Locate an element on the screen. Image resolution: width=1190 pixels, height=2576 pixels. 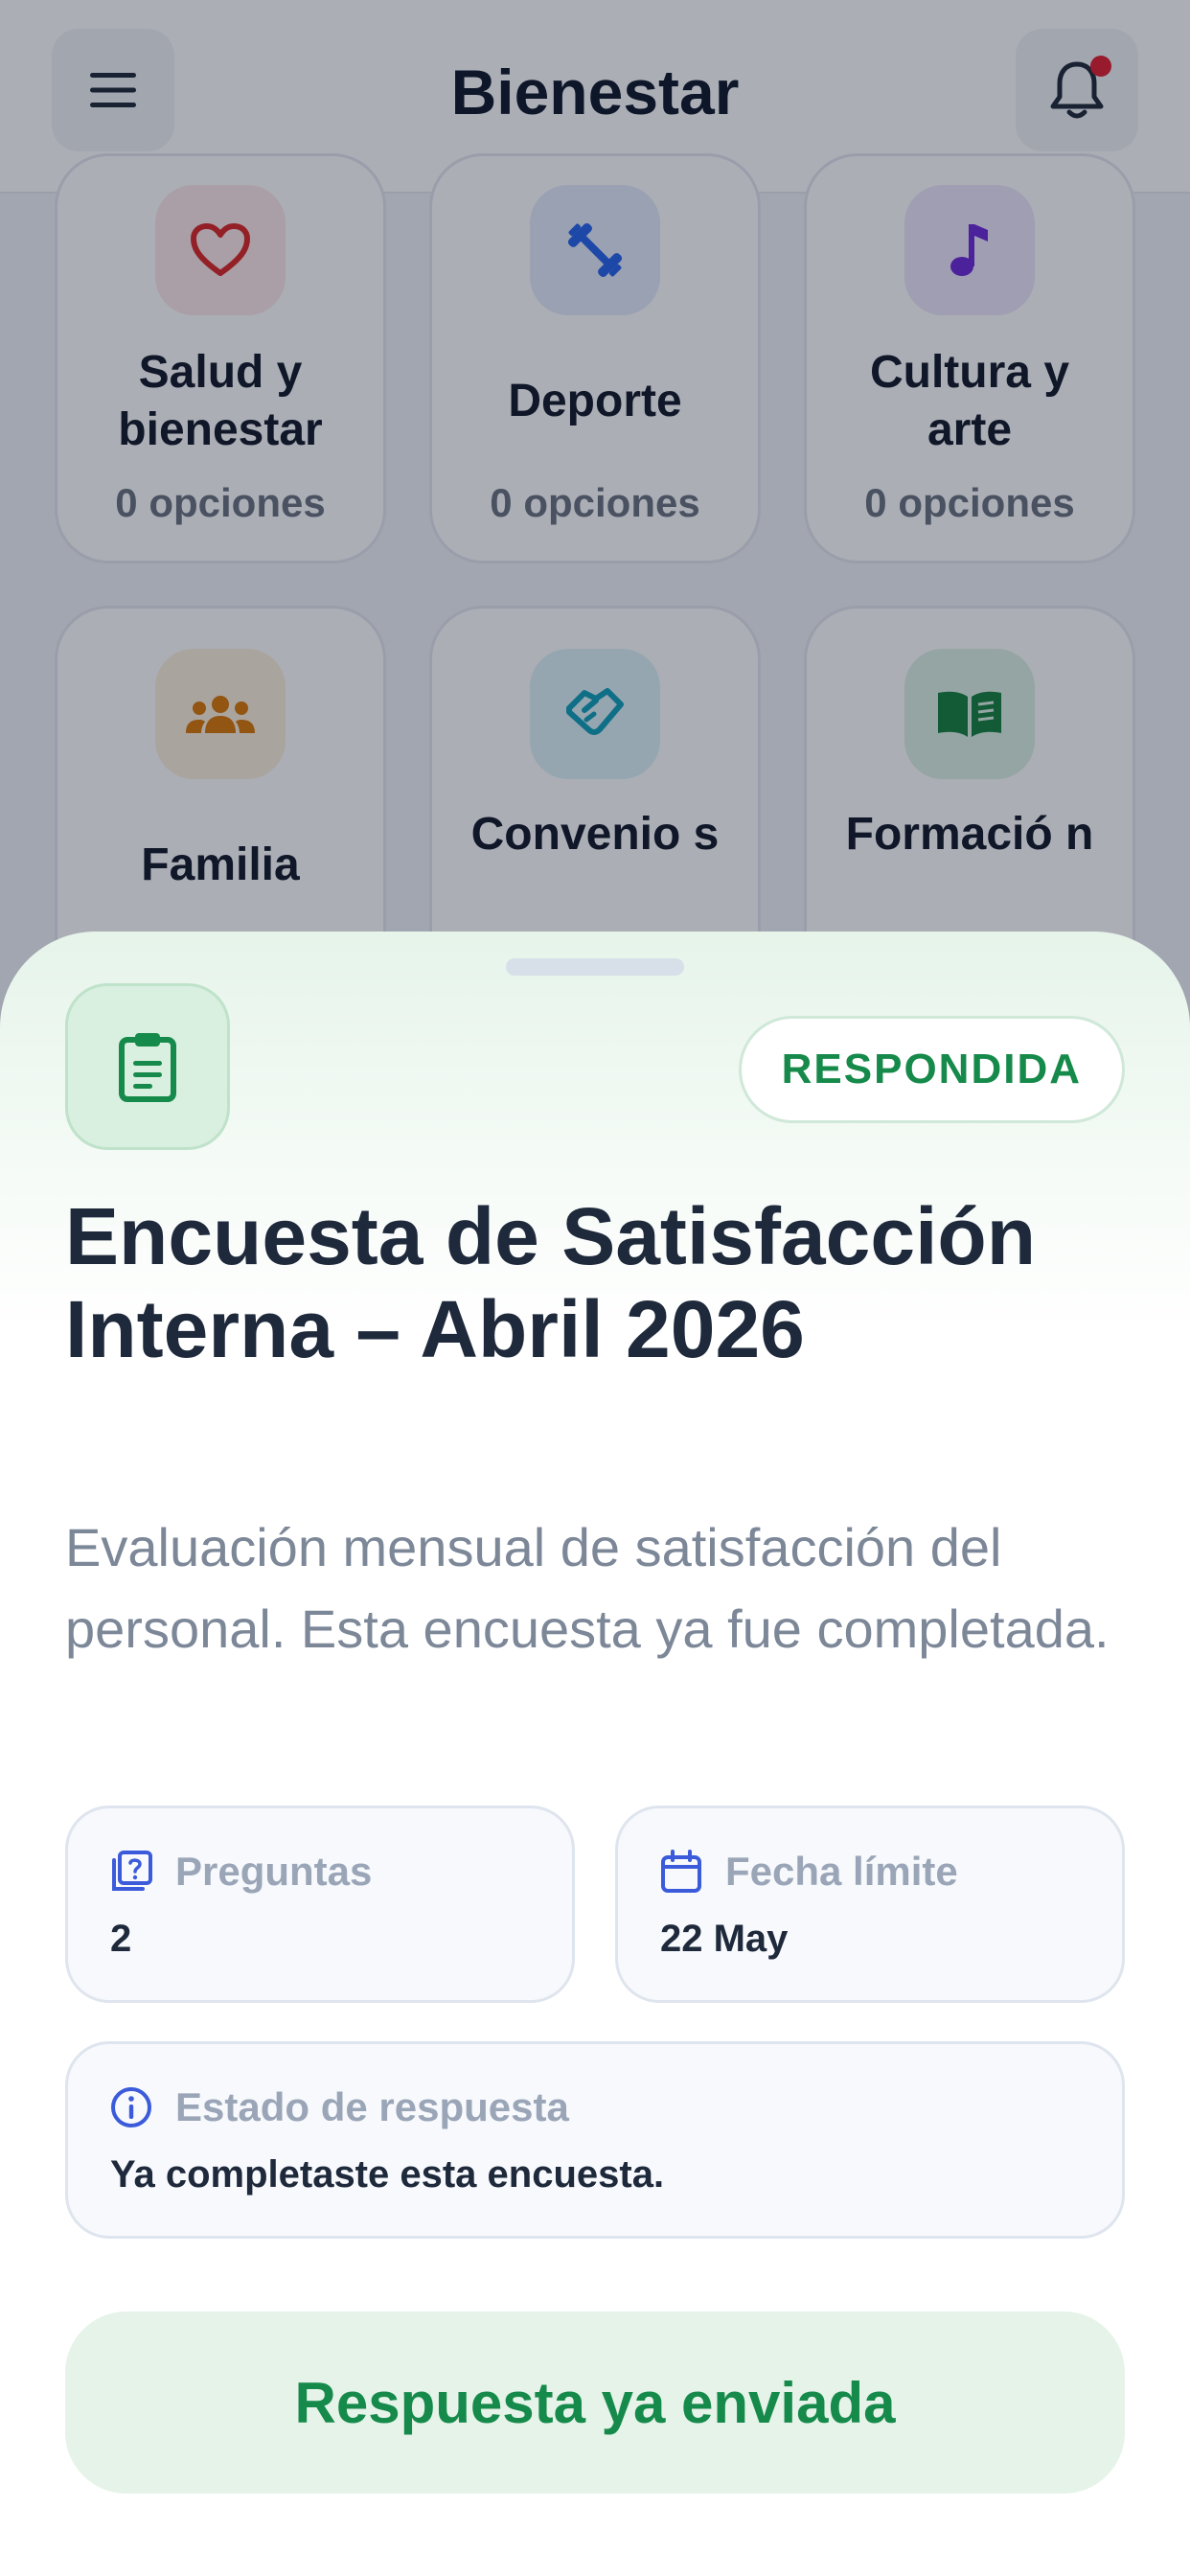
info-icon is located at coordinates (131, 2107).